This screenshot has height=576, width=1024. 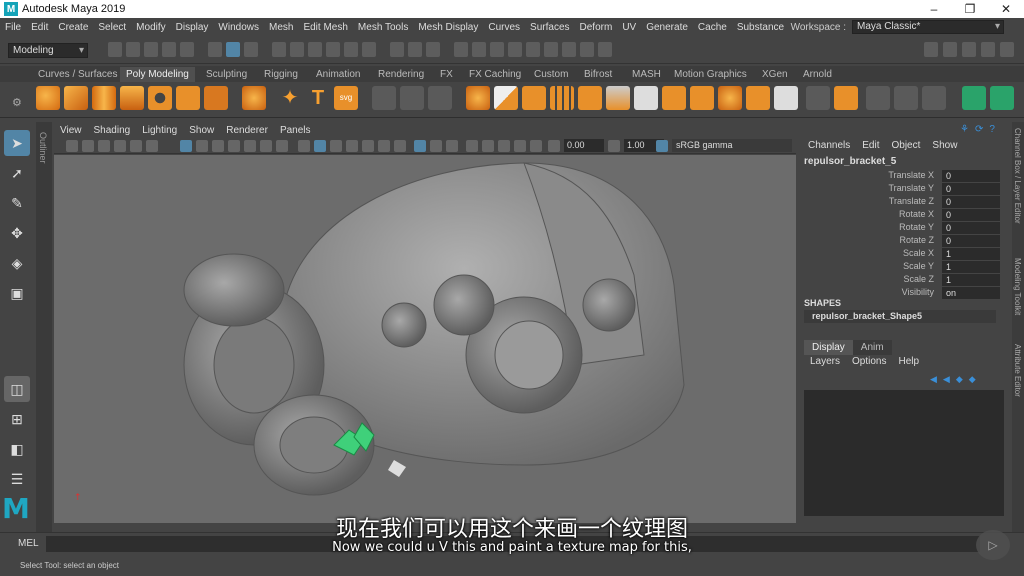 I want to click on select-object-icon, so click(x=233, y=49).